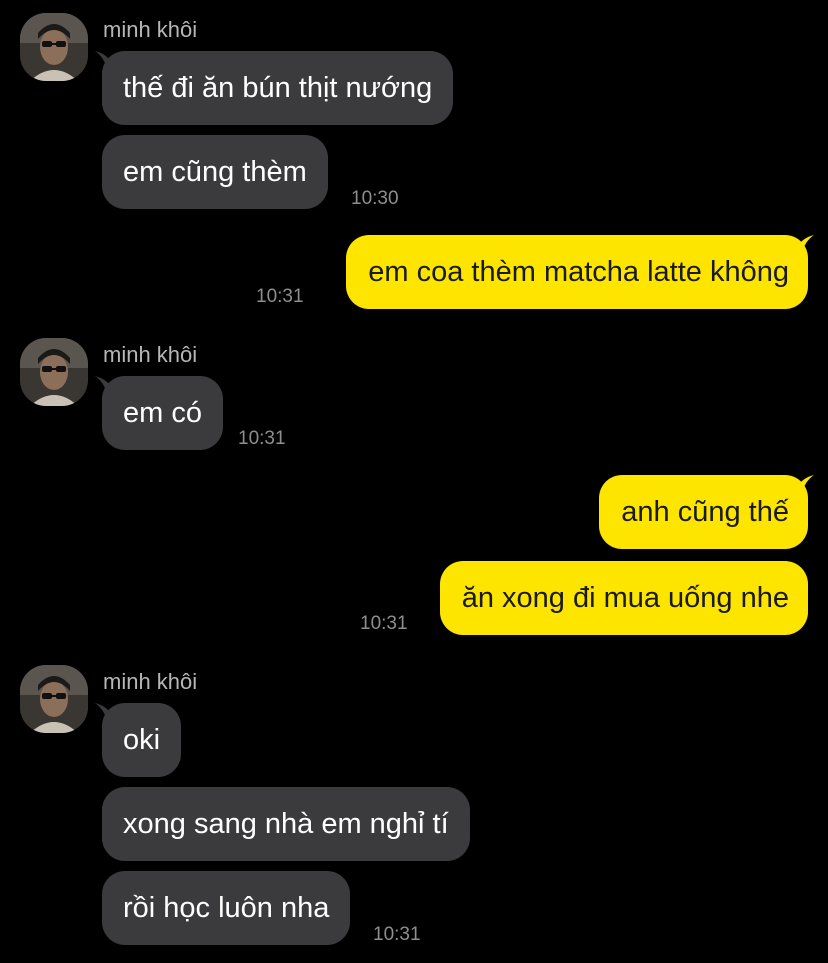 This screenshot has width=828, height=963. Describe the element at coordinates (286, 824) in the screenshot. I see `message-bubble: xong sang nhà em nghỉ tí` at that location.